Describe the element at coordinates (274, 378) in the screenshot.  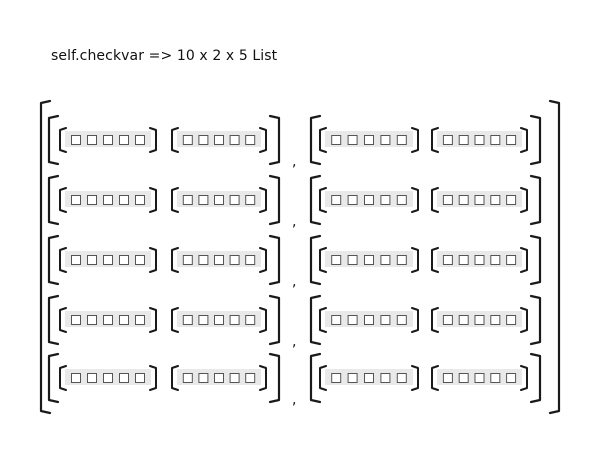
I see `row-1-5-right-bracket` at that location.